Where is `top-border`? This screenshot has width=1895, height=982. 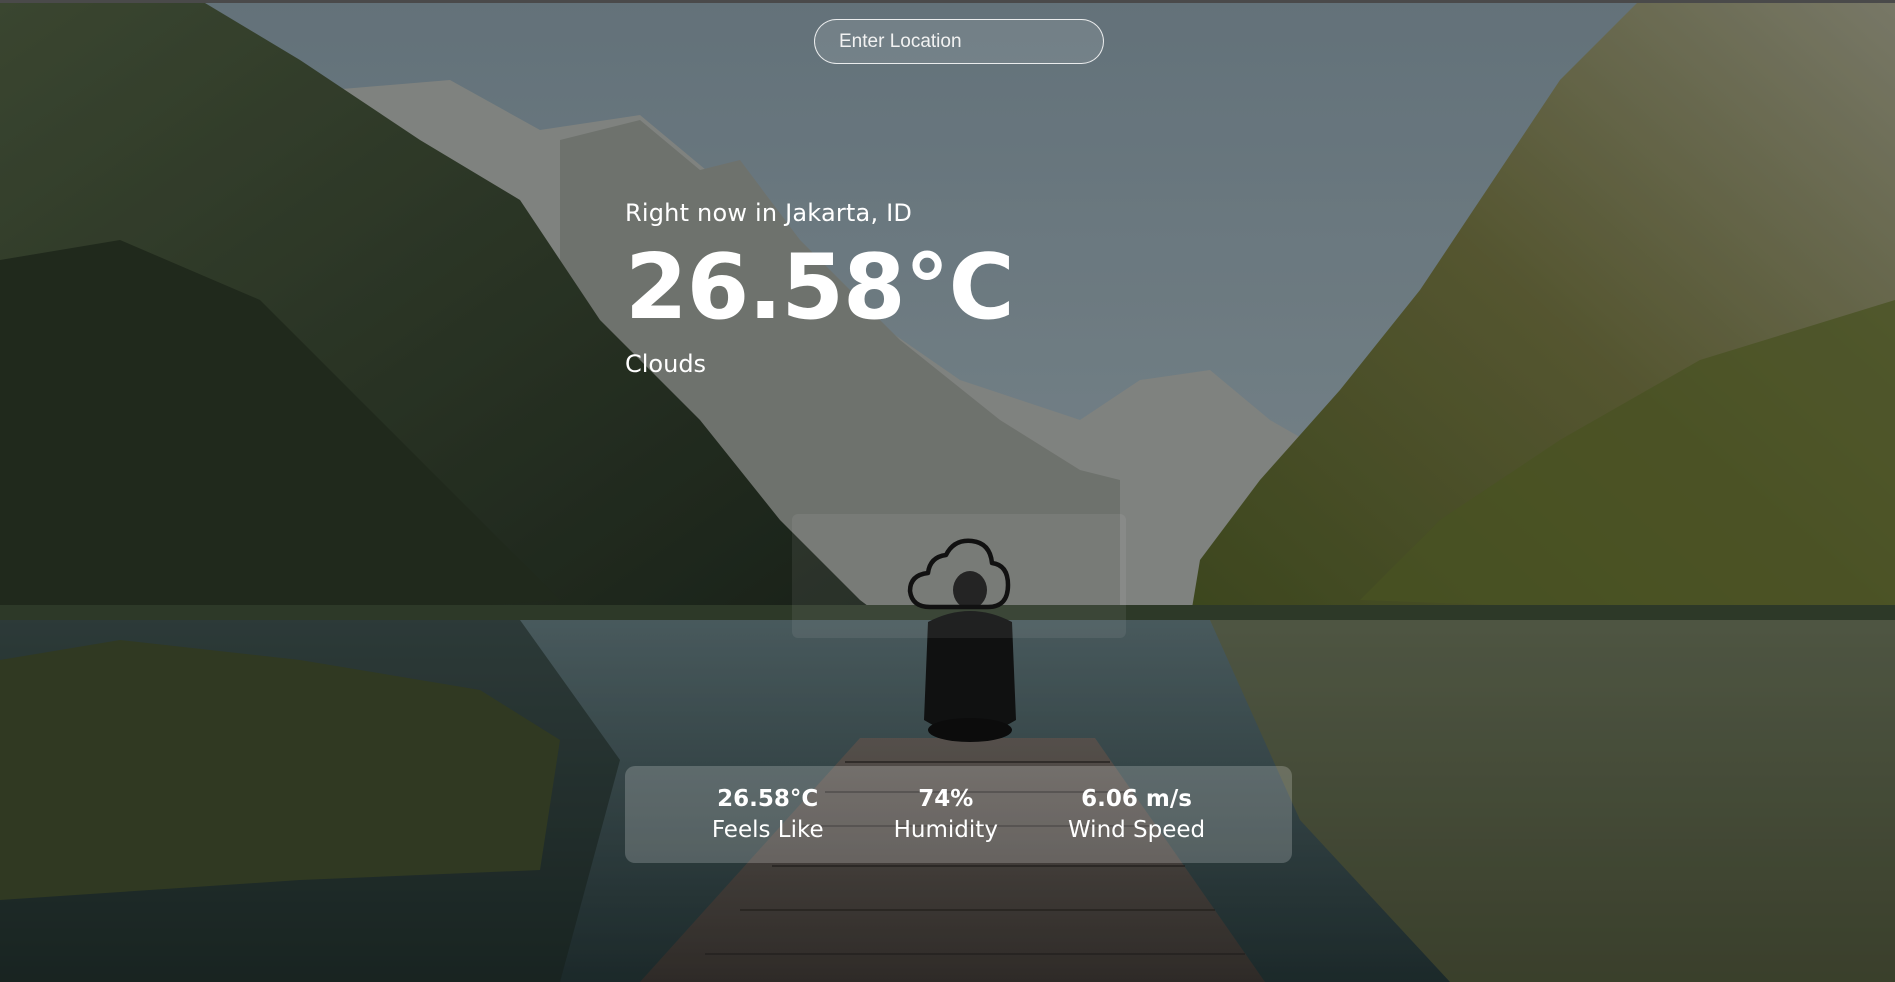
top-border is located at coordinates (947, 1).